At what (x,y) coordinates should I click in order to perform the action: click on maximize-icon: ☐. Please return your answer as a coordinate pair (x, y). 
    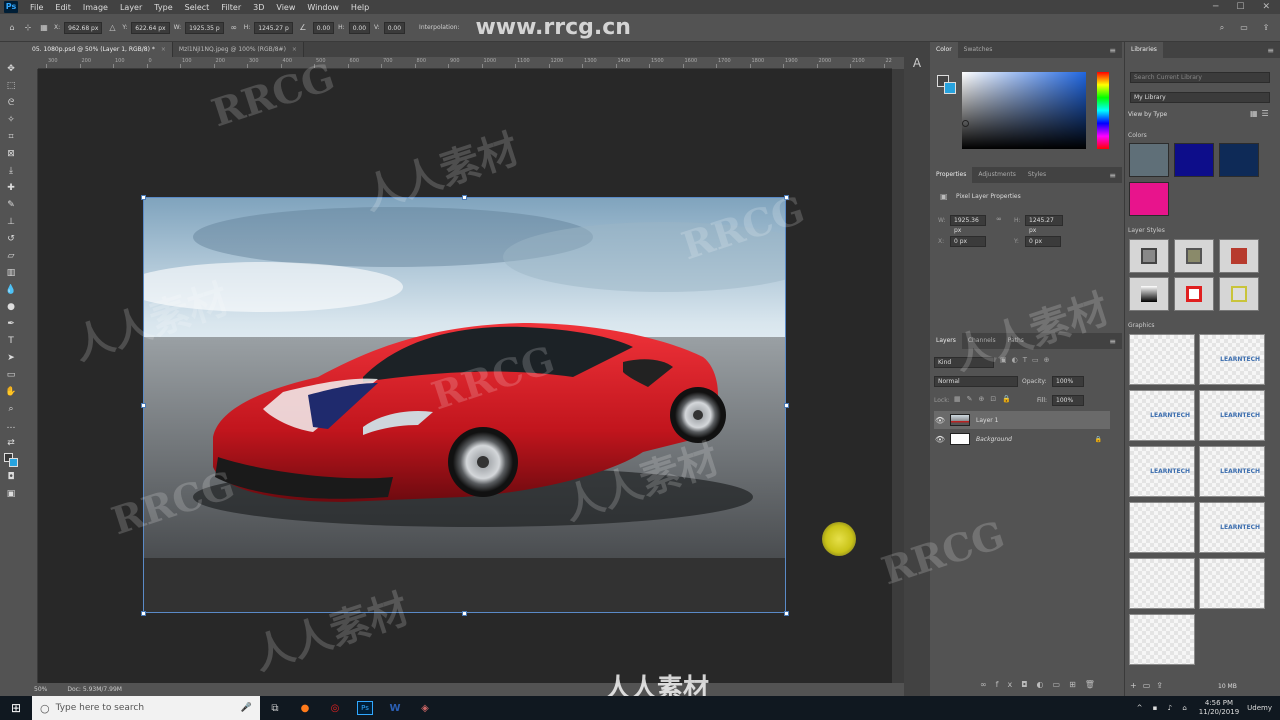
    Looking at the image, I should click on (1240, 7).